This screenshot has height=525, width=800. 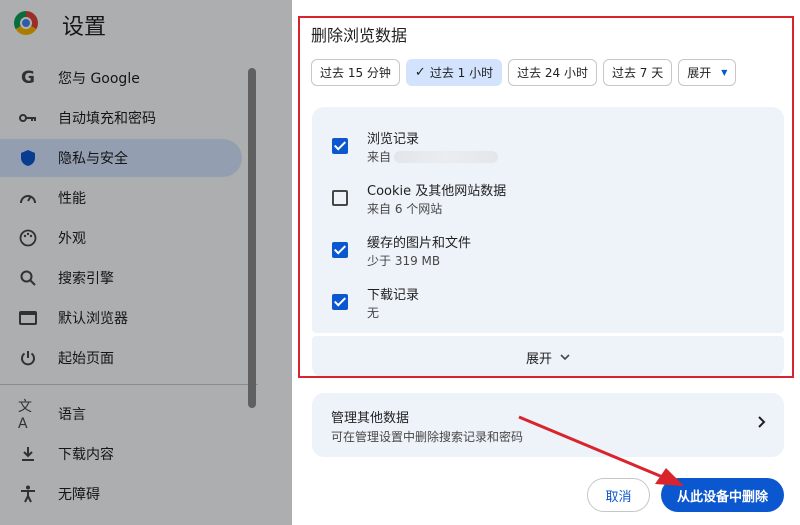 What do you see at coordinates (722, 495) in the screenshot?
I see `delete-from-device-button: 从此设备中删除` at bounding box center [722, 495].